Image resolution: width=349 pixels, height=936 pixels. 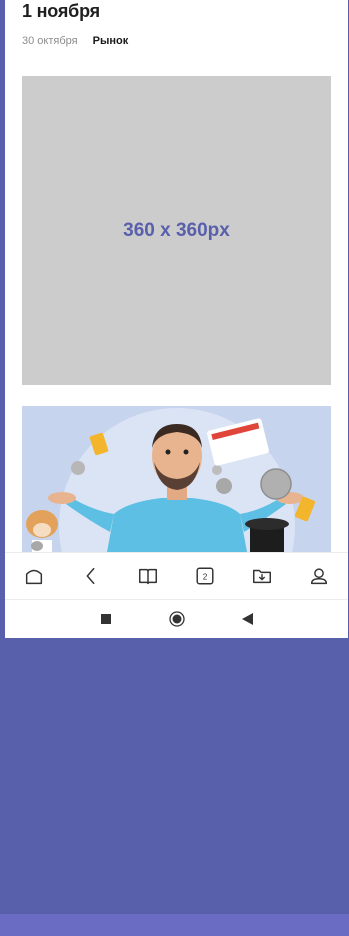 I want to click on back-icon, so click(x=90, y=576).